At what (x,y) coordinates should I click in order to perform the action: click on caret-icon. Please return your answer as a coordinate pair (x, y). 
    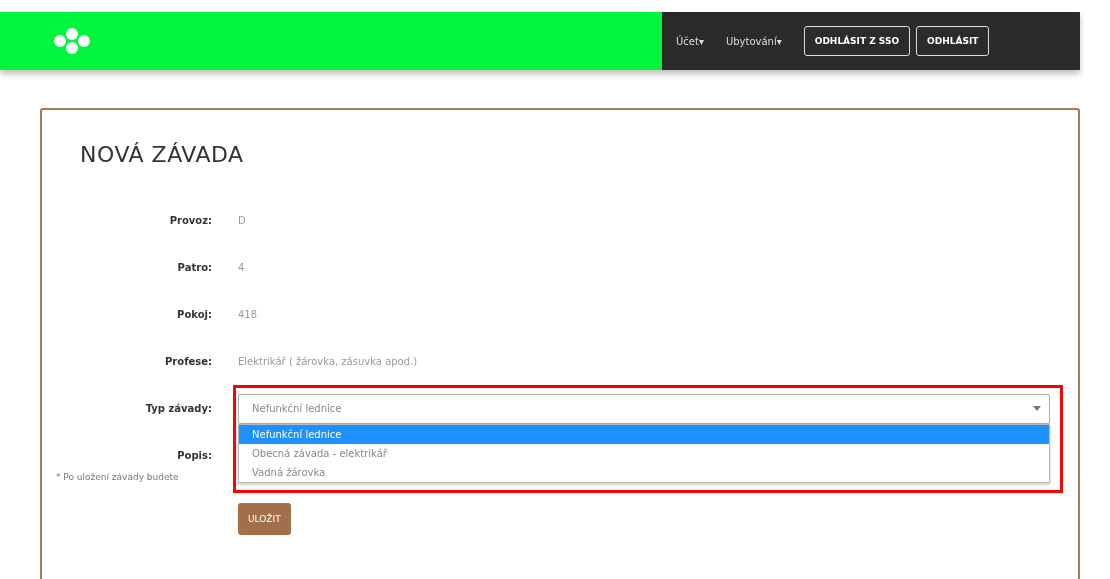
    Looking at the image, I should click on (1037, 408).